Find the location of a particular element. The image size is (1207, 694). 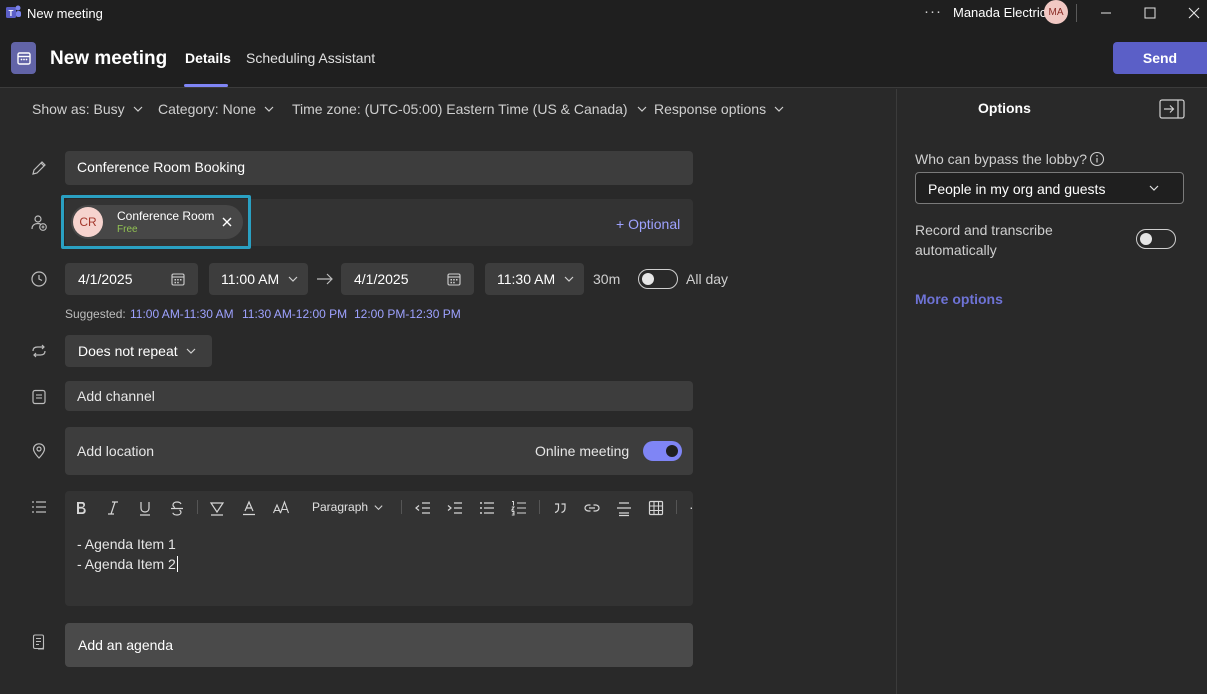

send-button: Send is located at coordinates (1160, 58).